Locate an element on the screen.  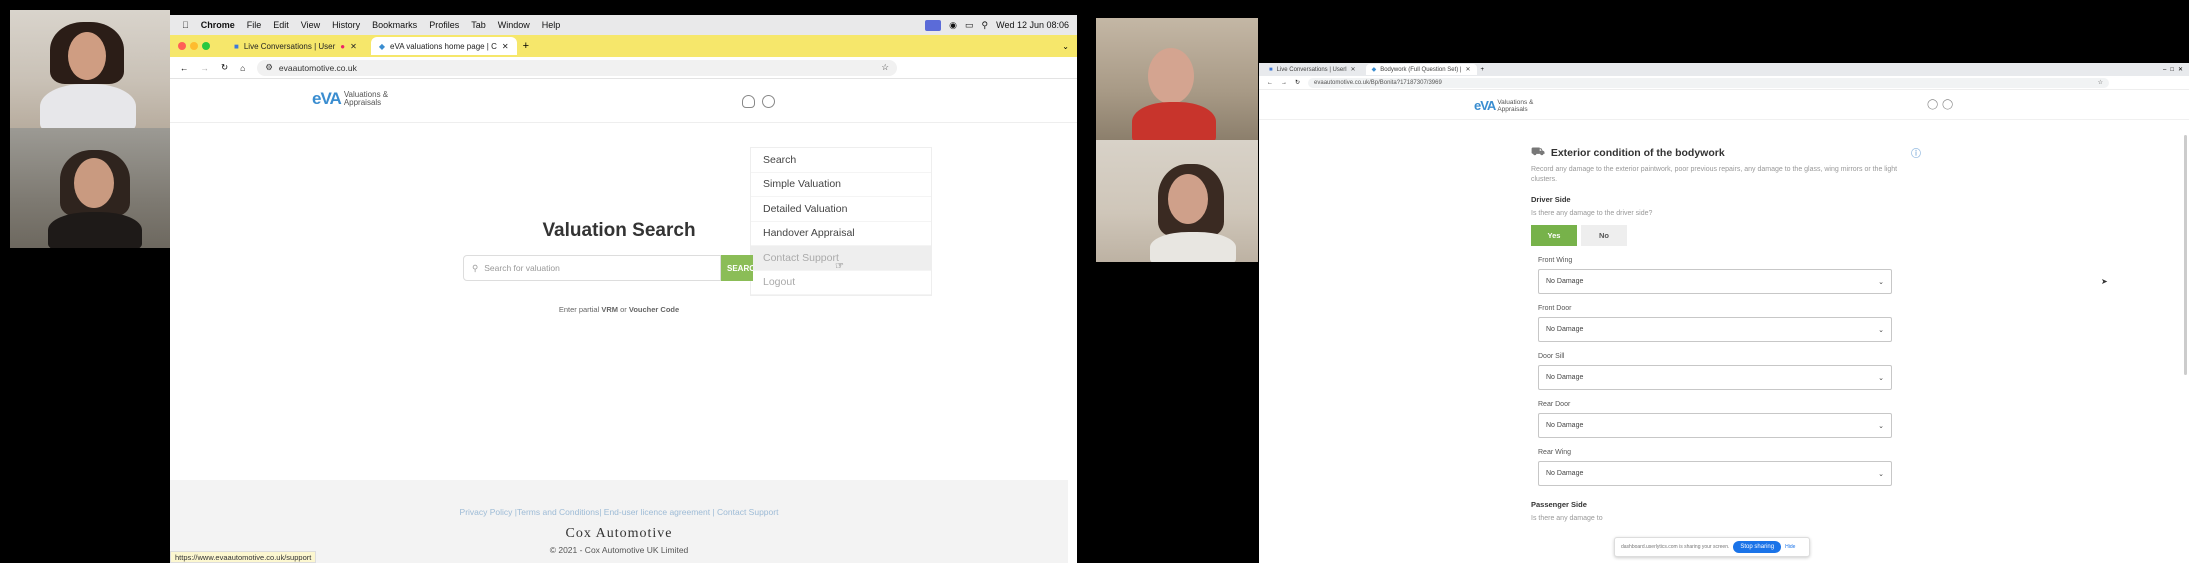
menu-view: View is located at coordinates (310, 25).